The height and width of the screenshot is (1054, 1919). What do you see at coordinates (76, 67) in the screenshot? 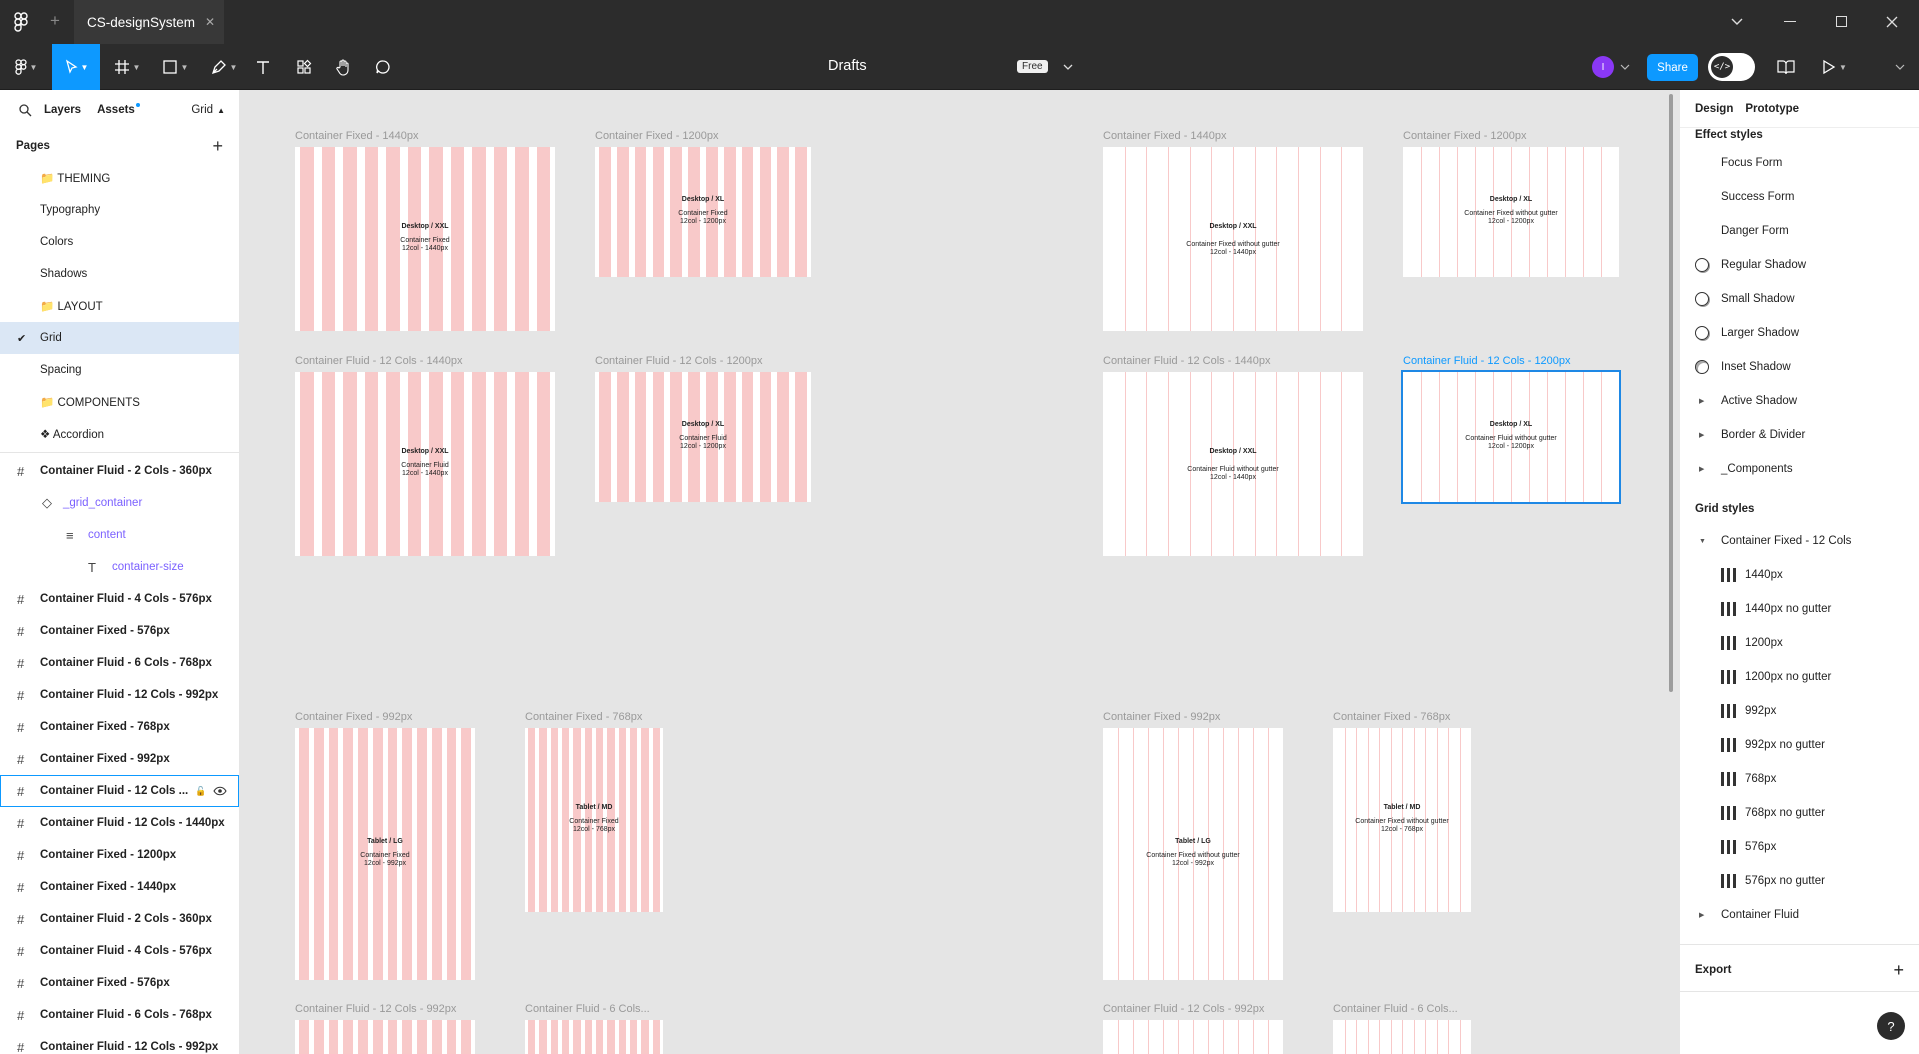
I see `move-tool-button: ▼` at bounding box center [76, 67].